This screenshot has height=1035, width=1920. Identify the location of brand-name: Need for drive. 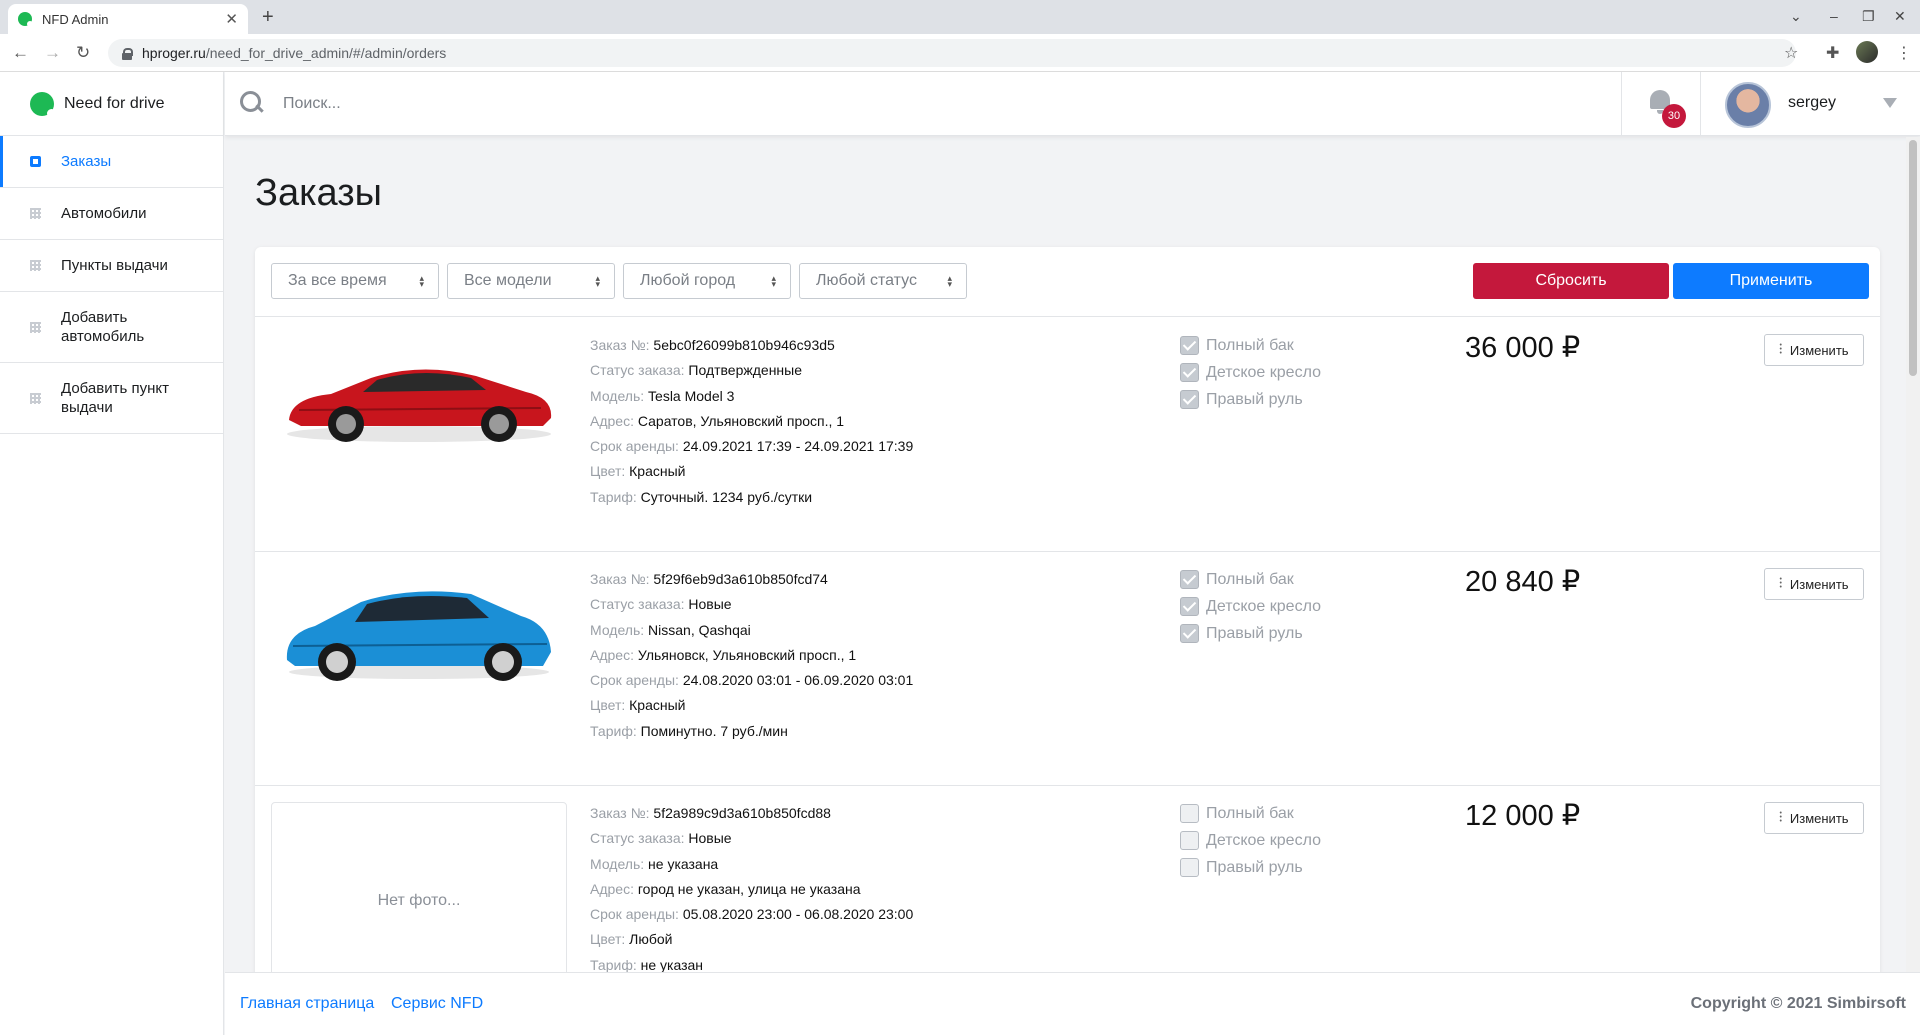
(114, 103).